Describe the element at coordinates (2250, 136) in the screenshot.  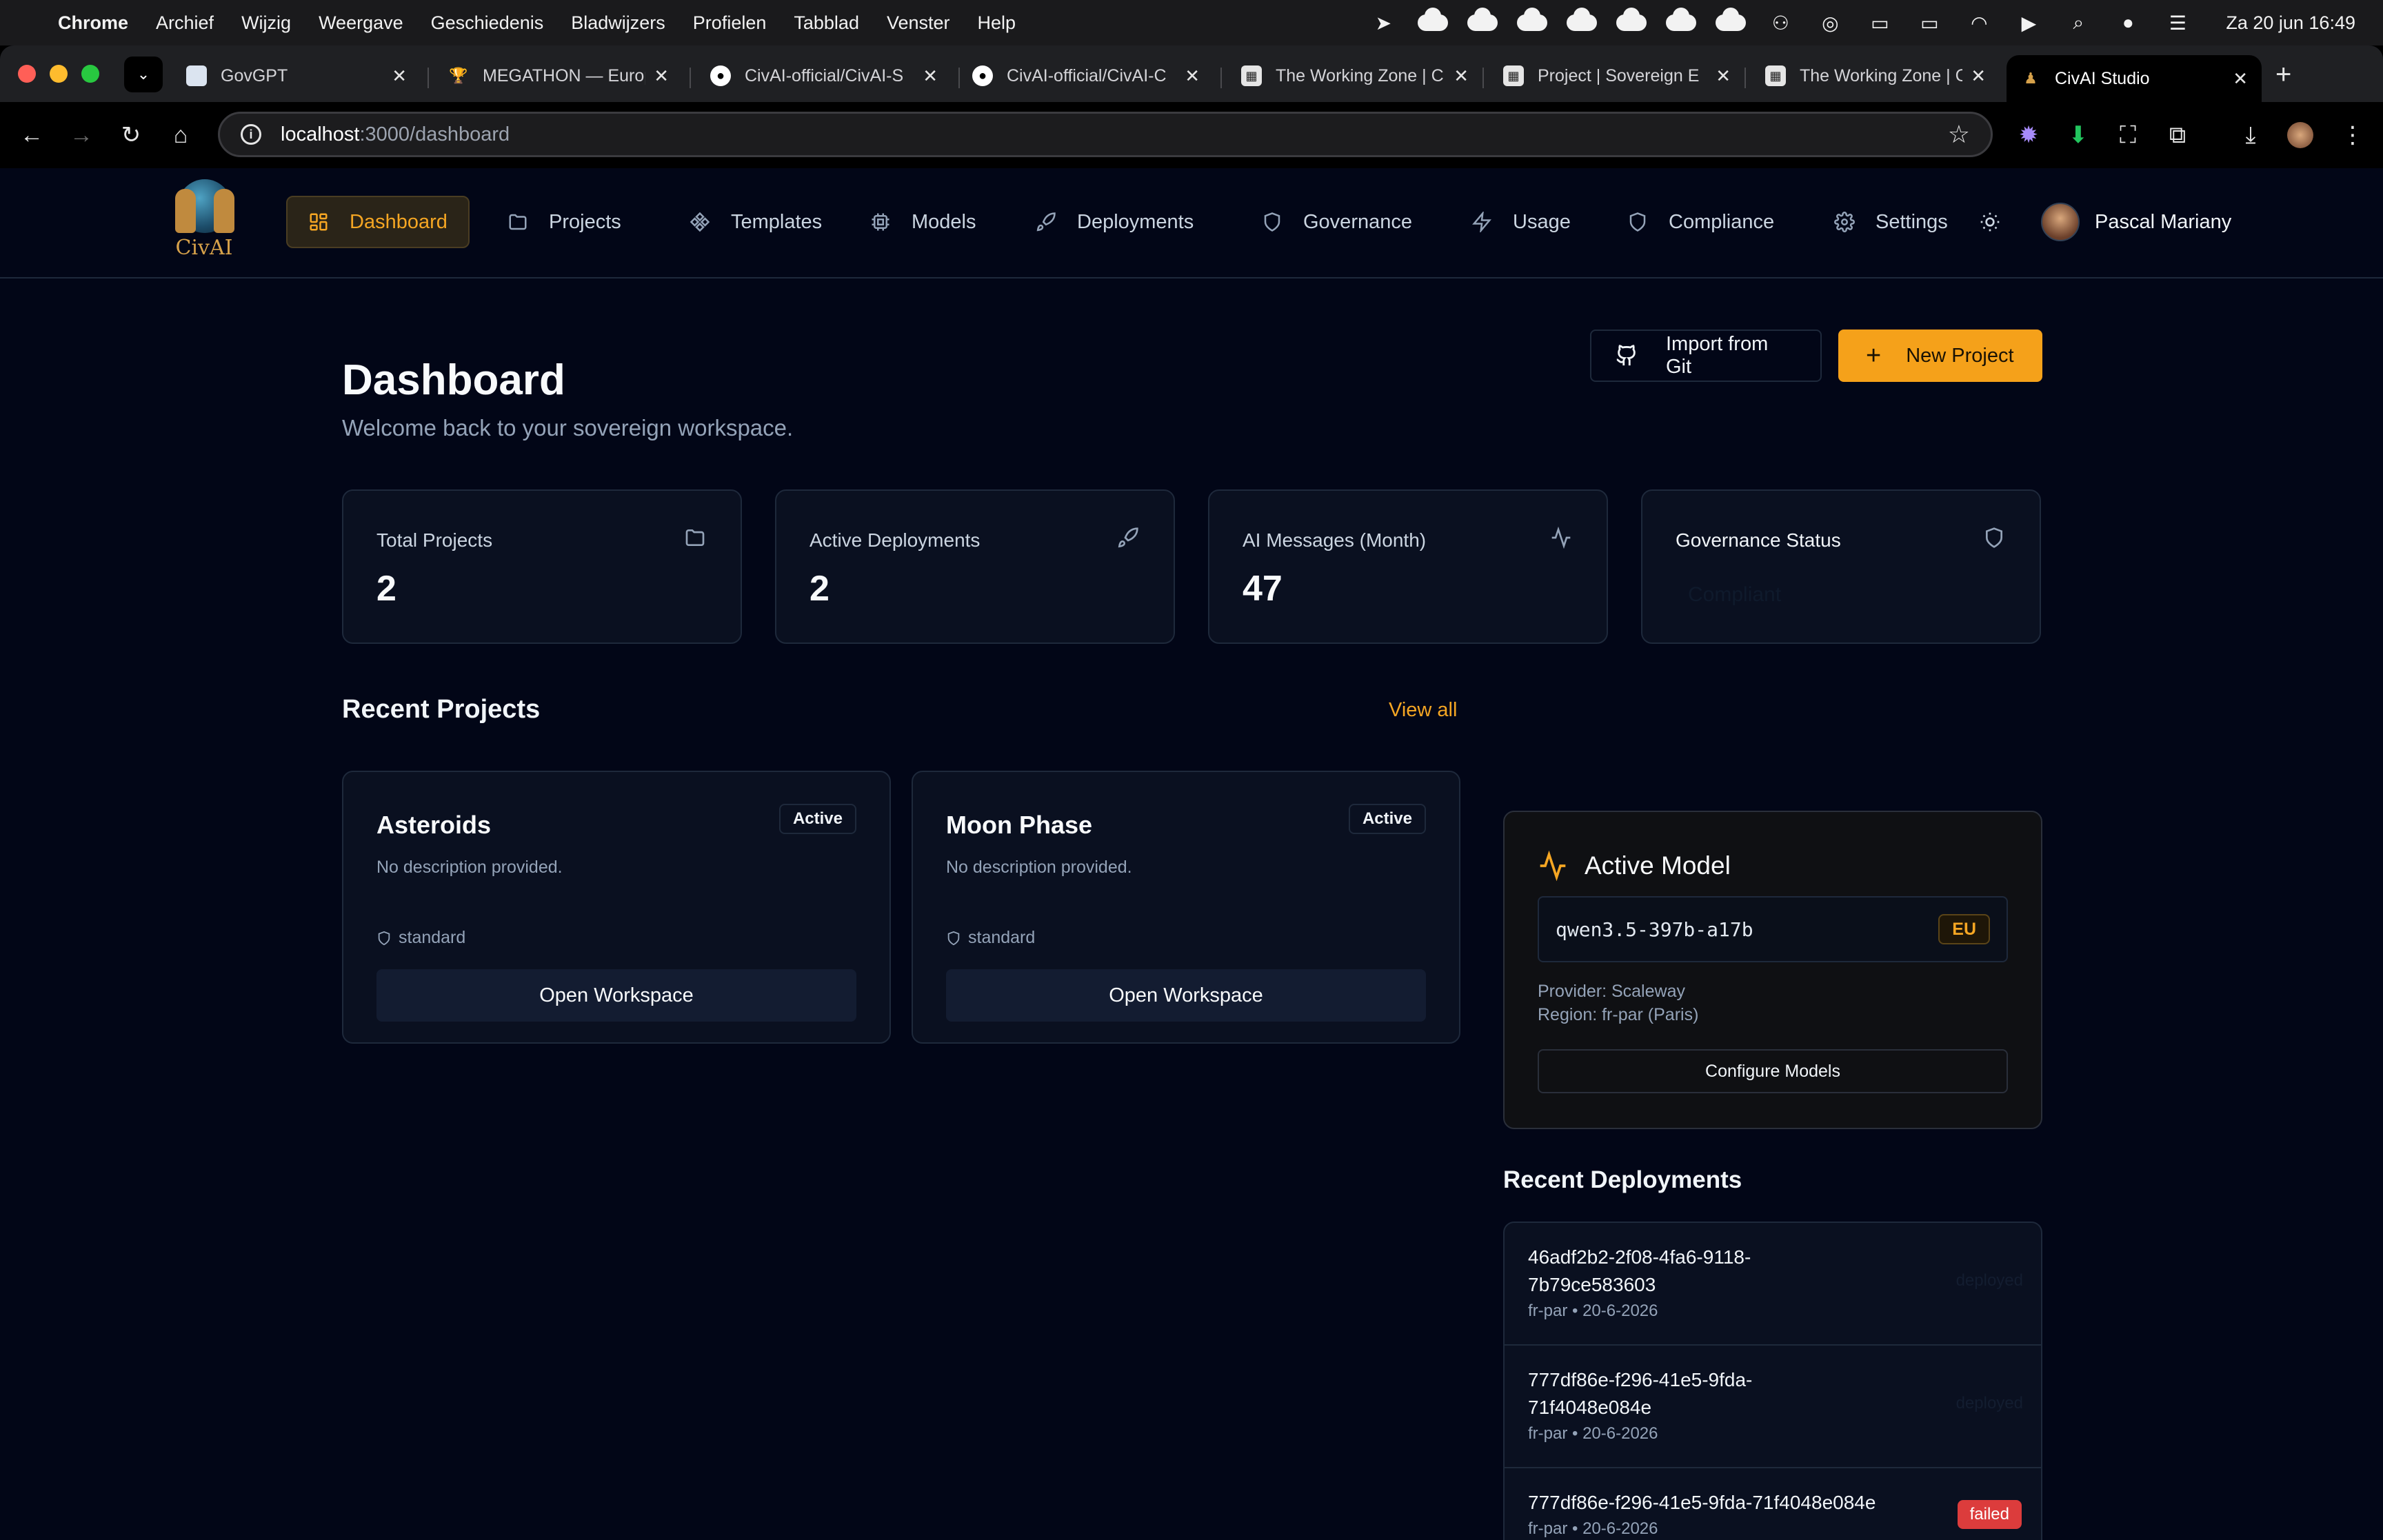
I see `downloads-icon: ⤓` at that location.